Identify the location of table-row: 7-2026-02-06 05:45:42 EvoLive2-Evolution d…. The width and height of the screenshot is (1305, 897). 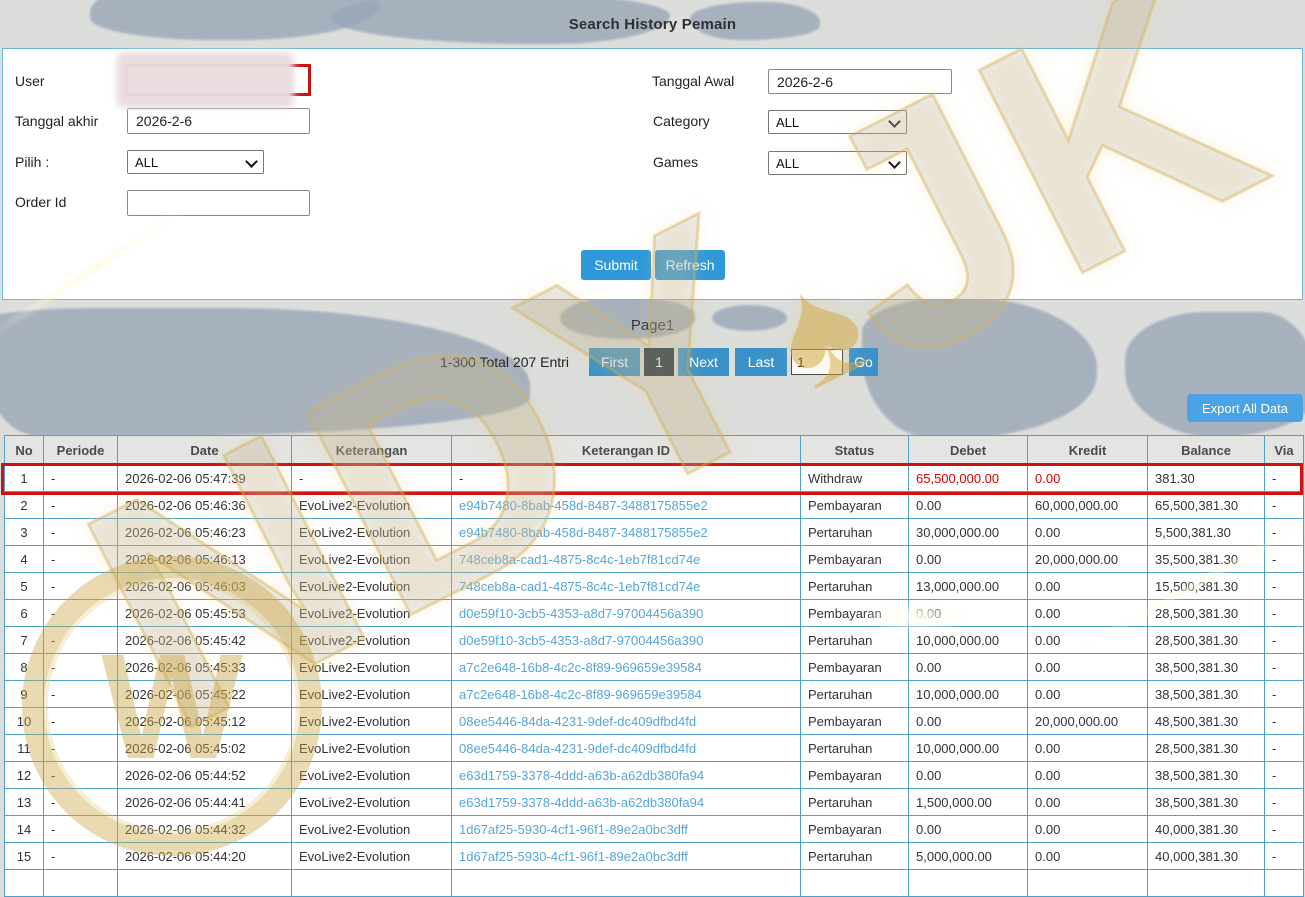
(654, 640).